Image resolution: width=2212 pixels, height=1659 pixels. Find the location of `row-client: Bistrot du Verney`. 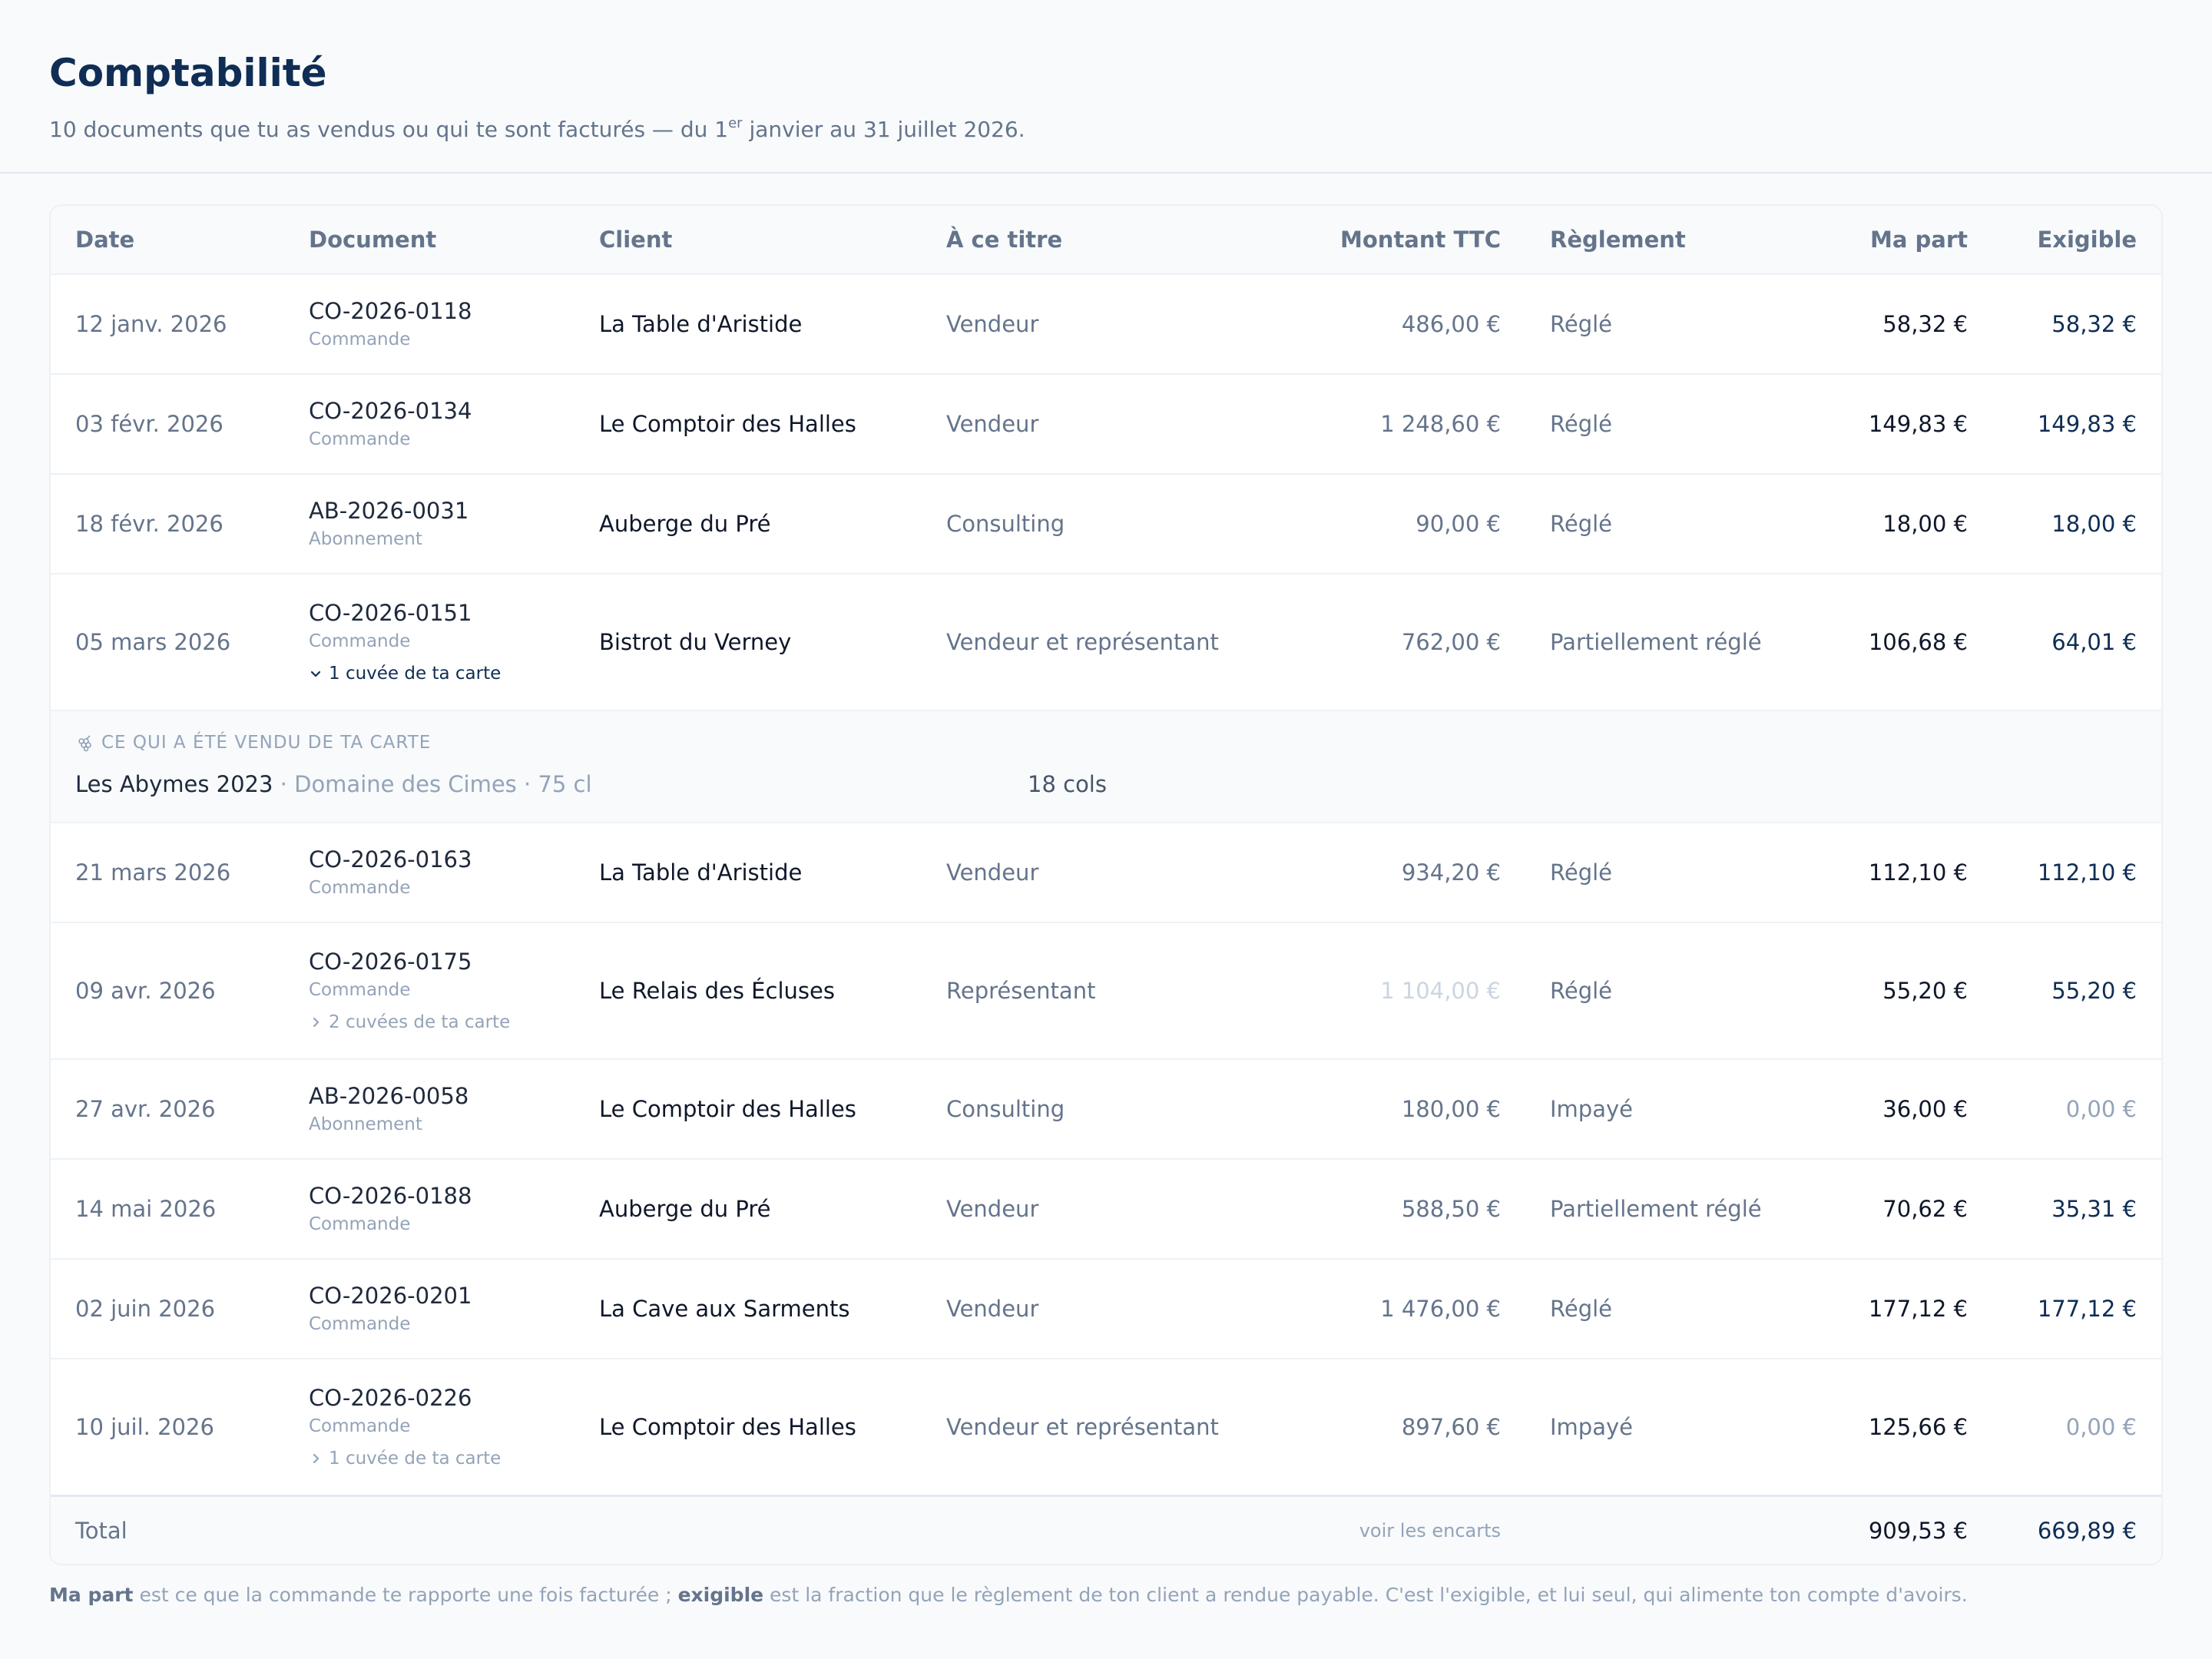

row-client: Bistrot du Verney is located at coordinates (696, 642).